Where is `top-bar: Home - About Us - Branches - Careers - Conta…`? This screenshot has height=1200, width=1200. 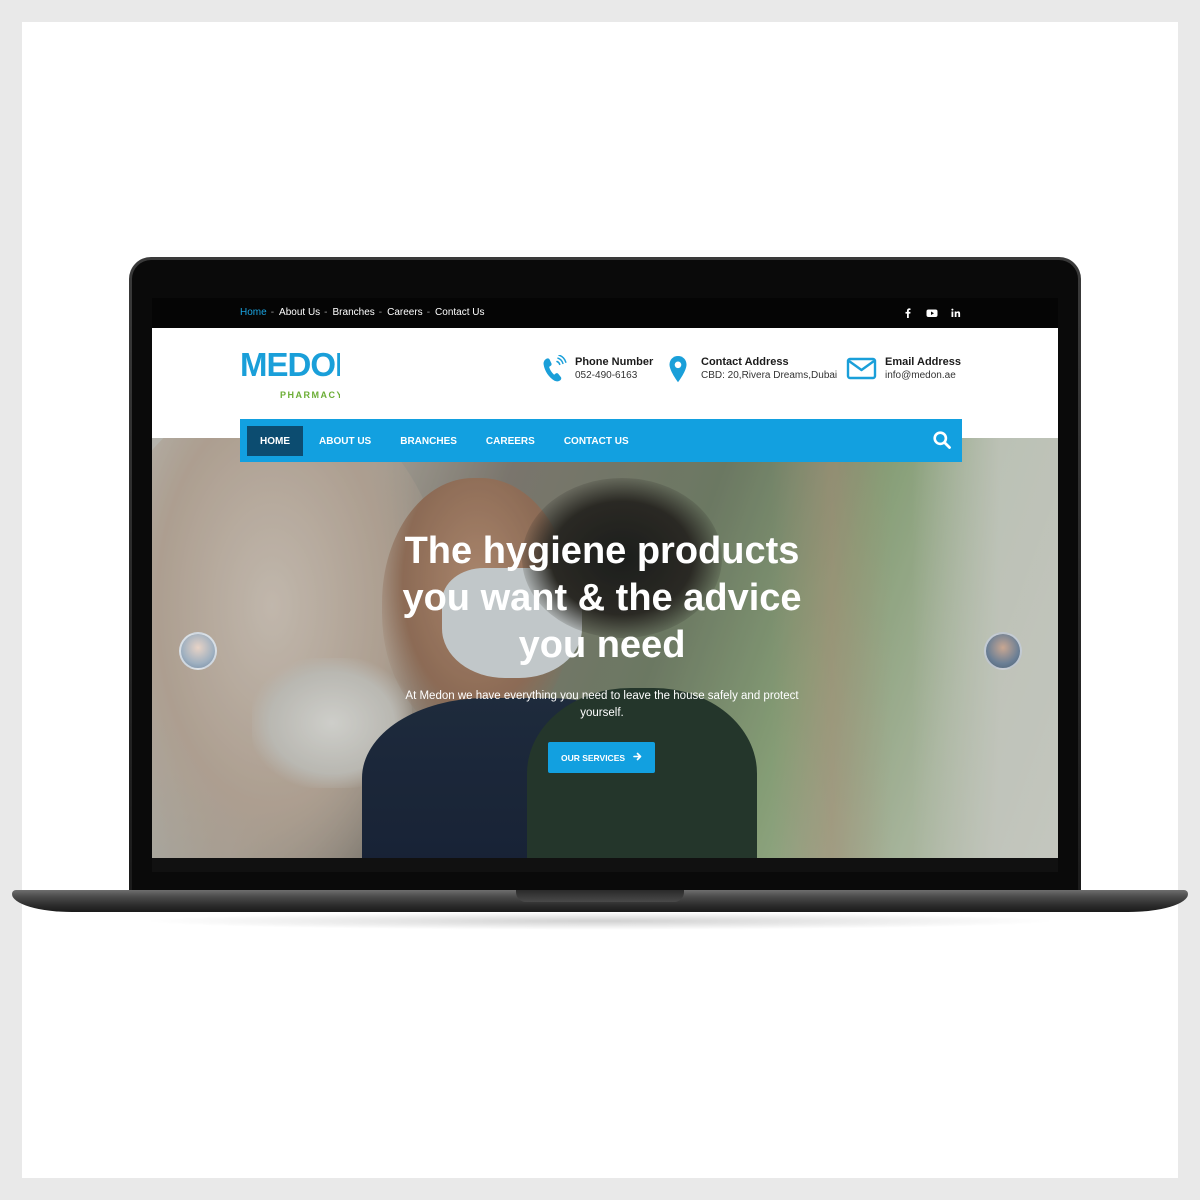
top-bar: Home - About Us - Branches - Careers - Conta… is located at coordinates (605, 313).